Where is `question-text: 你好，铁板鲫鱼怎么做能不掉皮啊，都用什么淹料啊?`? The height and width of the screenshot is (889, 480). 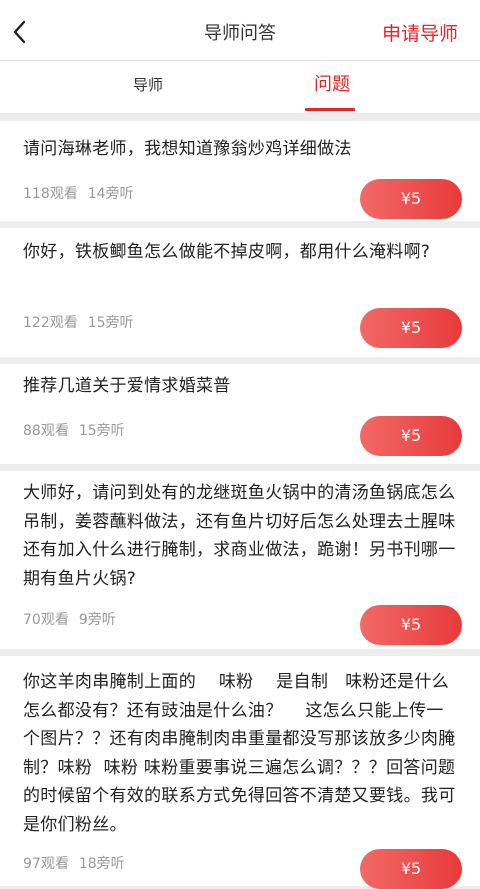 question-text: 你好，铁板鲫鱼怎么做能不掉皮啊，都用什么淹料啊? is located at coordinates (227, 252).